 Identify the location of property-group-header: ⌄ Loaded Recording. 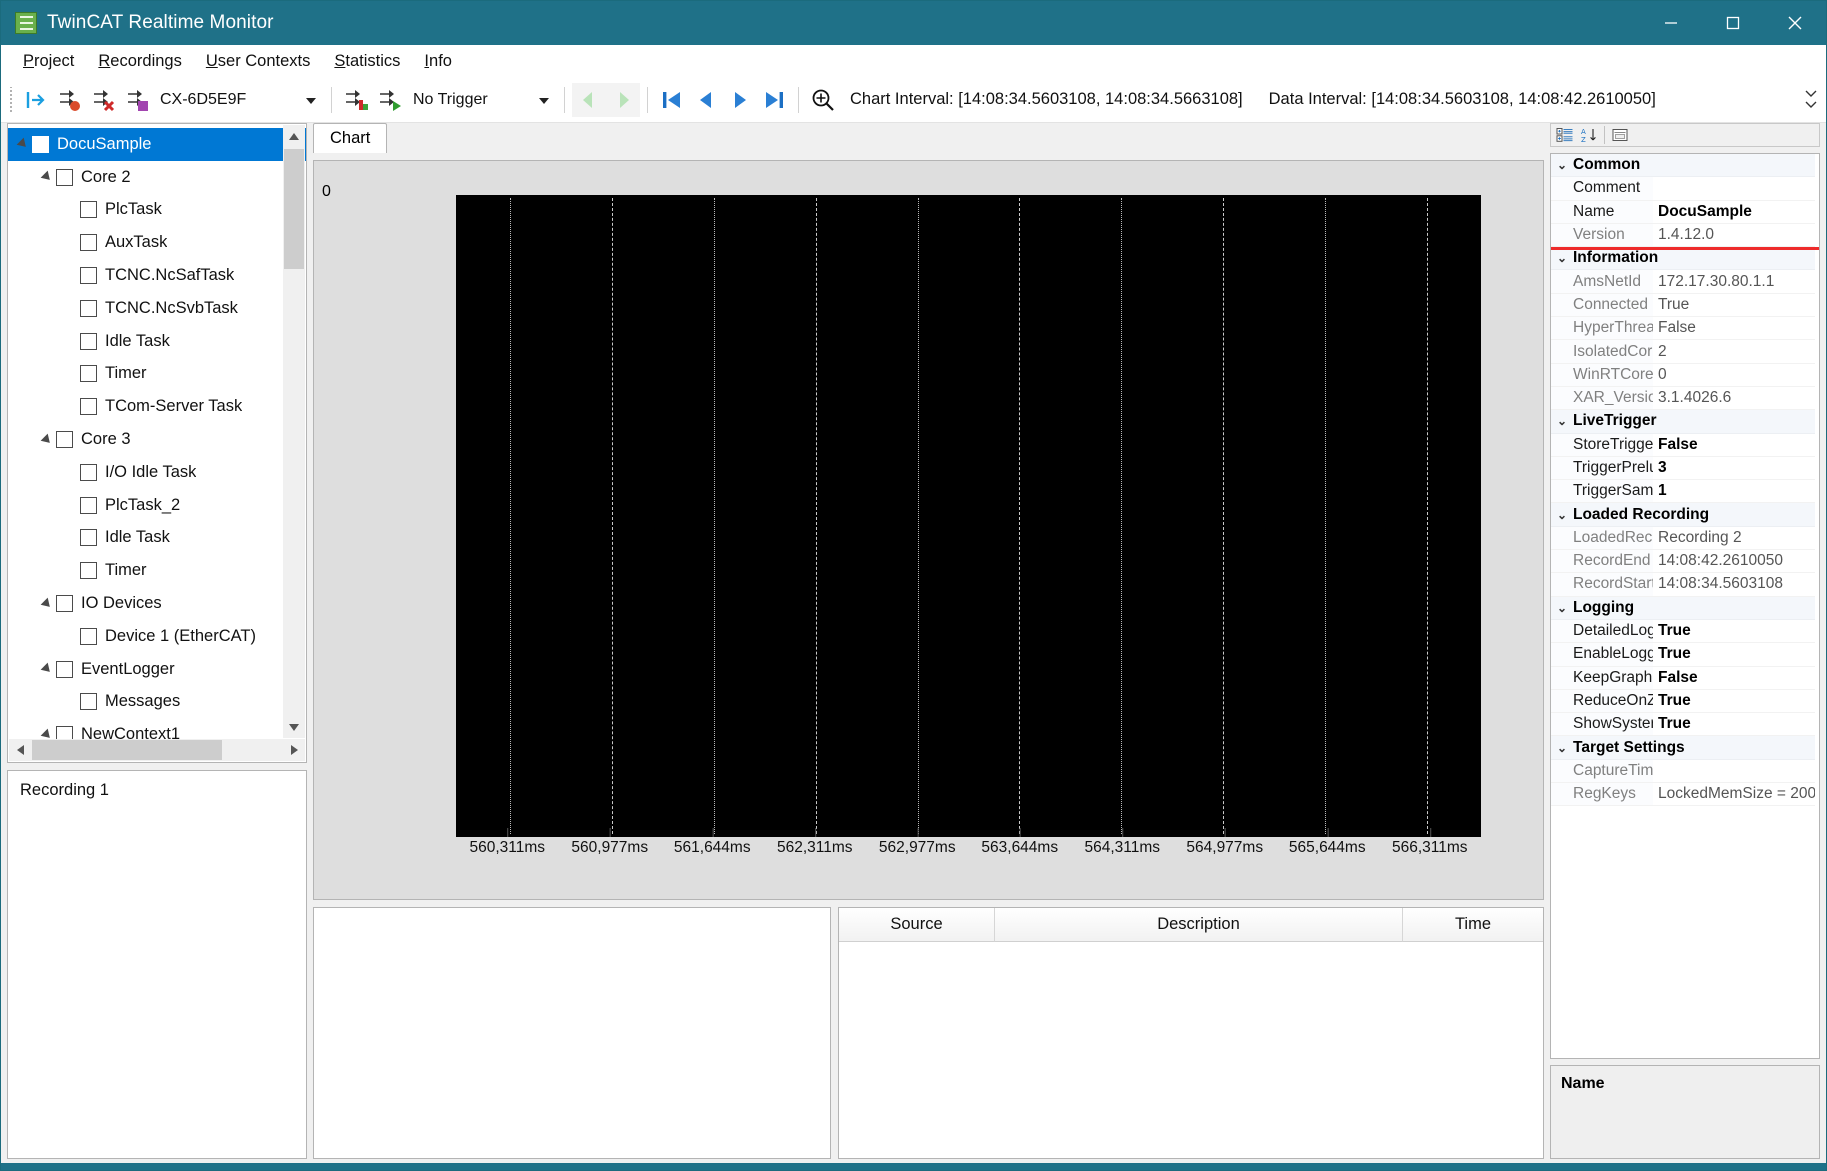
(1685, 515).